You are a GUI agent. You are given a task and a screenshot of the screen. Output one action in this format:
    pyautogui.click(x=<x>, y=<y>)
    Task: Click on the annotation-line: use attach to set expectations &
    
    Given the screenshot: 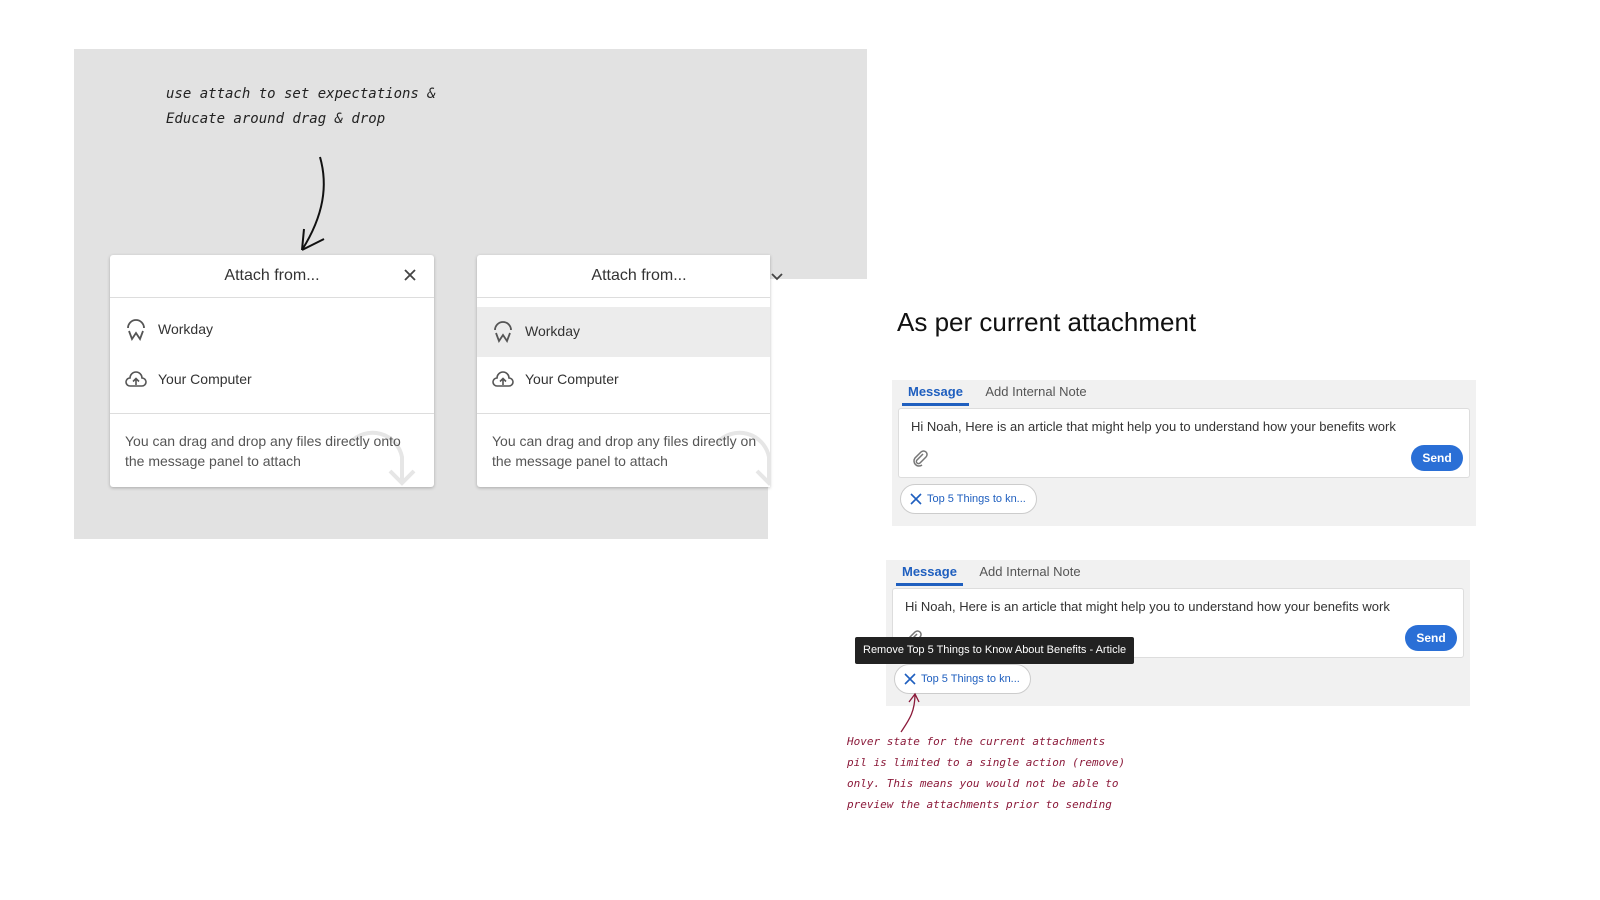 What is the action you would take?
    pyautogui.click(x=301, y=94)
    